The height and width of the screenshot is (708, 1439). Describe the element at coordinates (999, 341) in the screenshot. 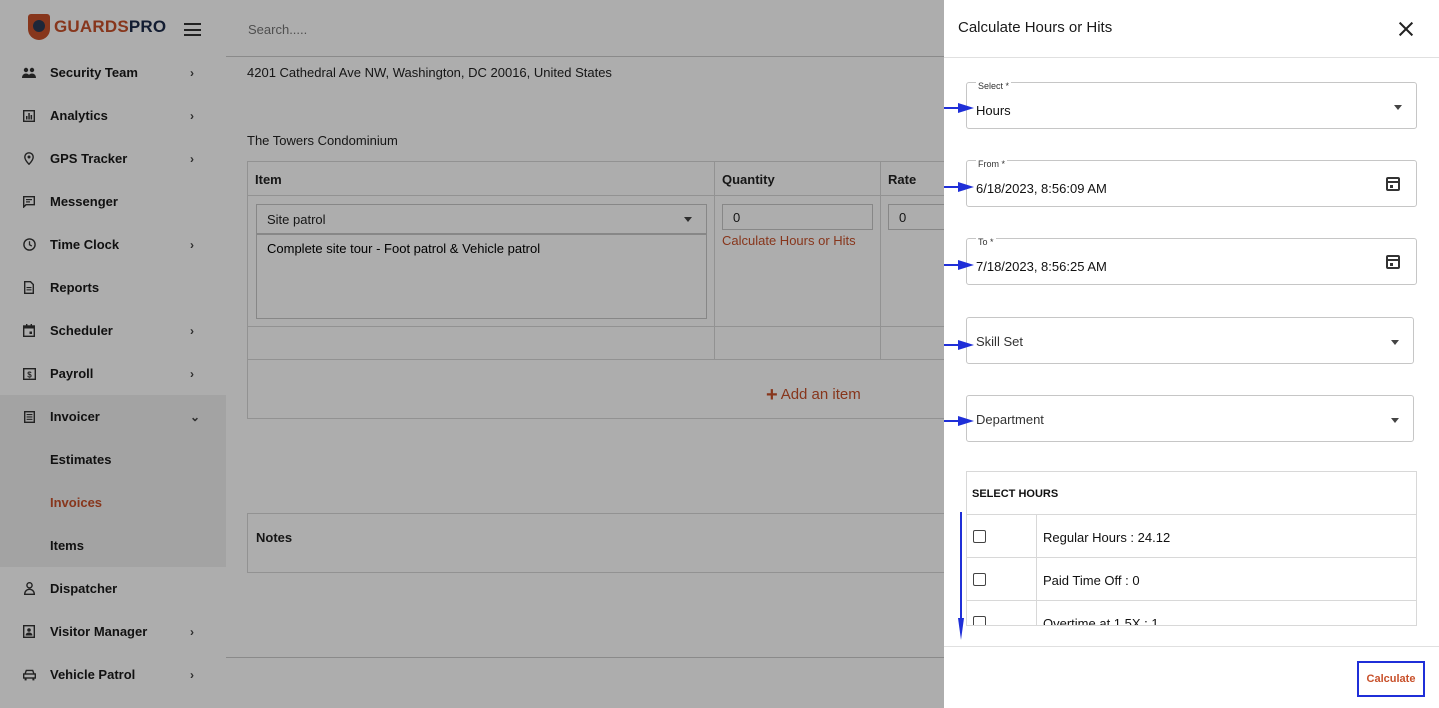

I see `field-placeholder: Skill Set` at that location.